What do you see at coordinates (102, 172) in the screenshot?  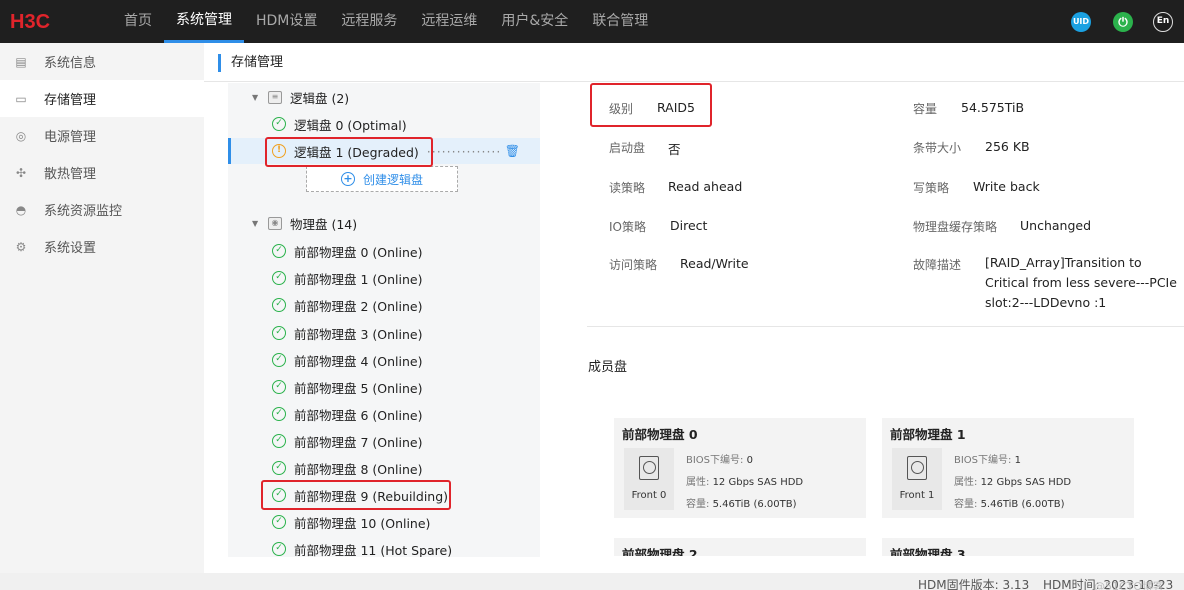 I see `sidebar-item-cooling: ✣ 散热管理` at bounding box center [102, 172].